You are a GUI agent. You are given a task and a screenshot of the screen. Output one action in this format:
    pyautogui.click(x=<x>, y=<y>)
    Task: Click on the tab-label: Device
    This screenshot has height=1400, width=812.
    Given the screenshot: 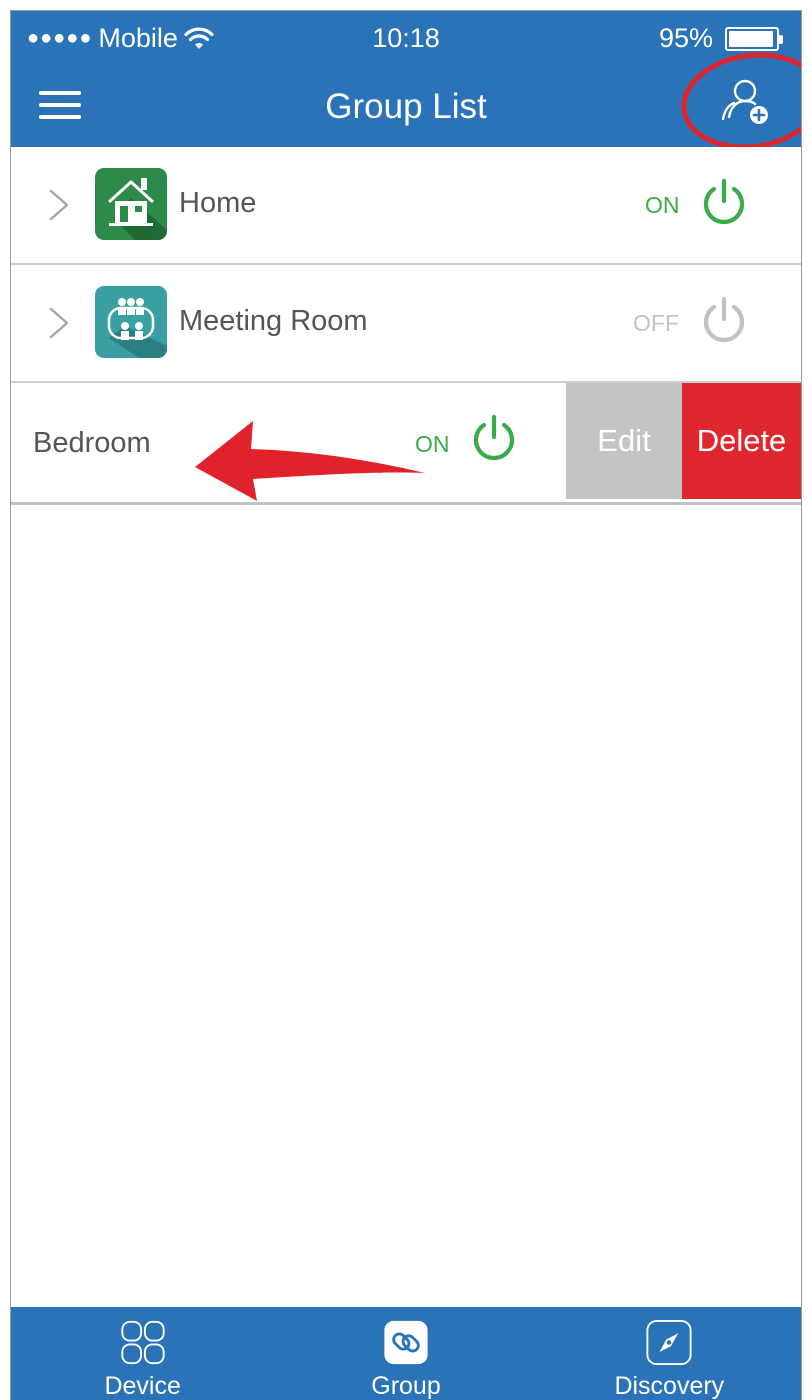 What is the action you would take?
    pyautogui.click(x=142, y=1386)
    